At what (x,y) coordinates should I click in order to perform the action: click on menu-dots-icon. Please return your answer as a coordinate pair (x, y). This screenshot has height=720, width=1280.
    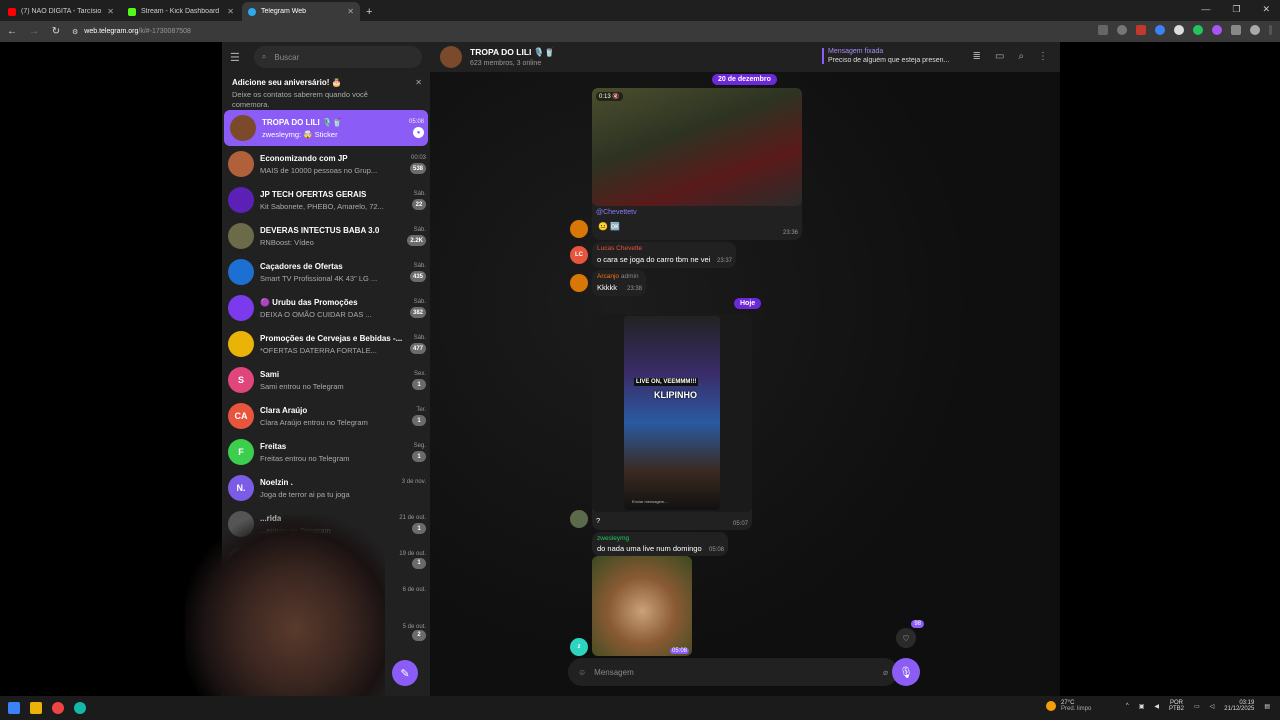
    Looking at the image, I should click on (1270, 30).